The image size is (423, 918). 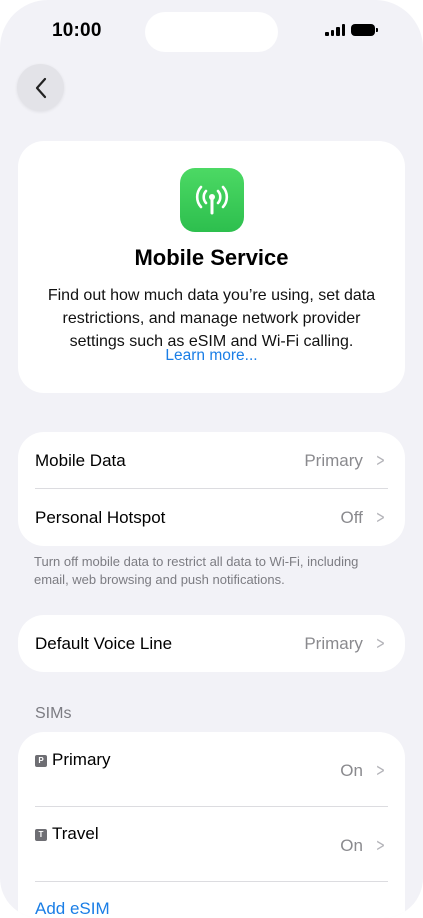 I want to click on mobile-data-row: Mobile Data Primary >, so click(x=211, y=460).